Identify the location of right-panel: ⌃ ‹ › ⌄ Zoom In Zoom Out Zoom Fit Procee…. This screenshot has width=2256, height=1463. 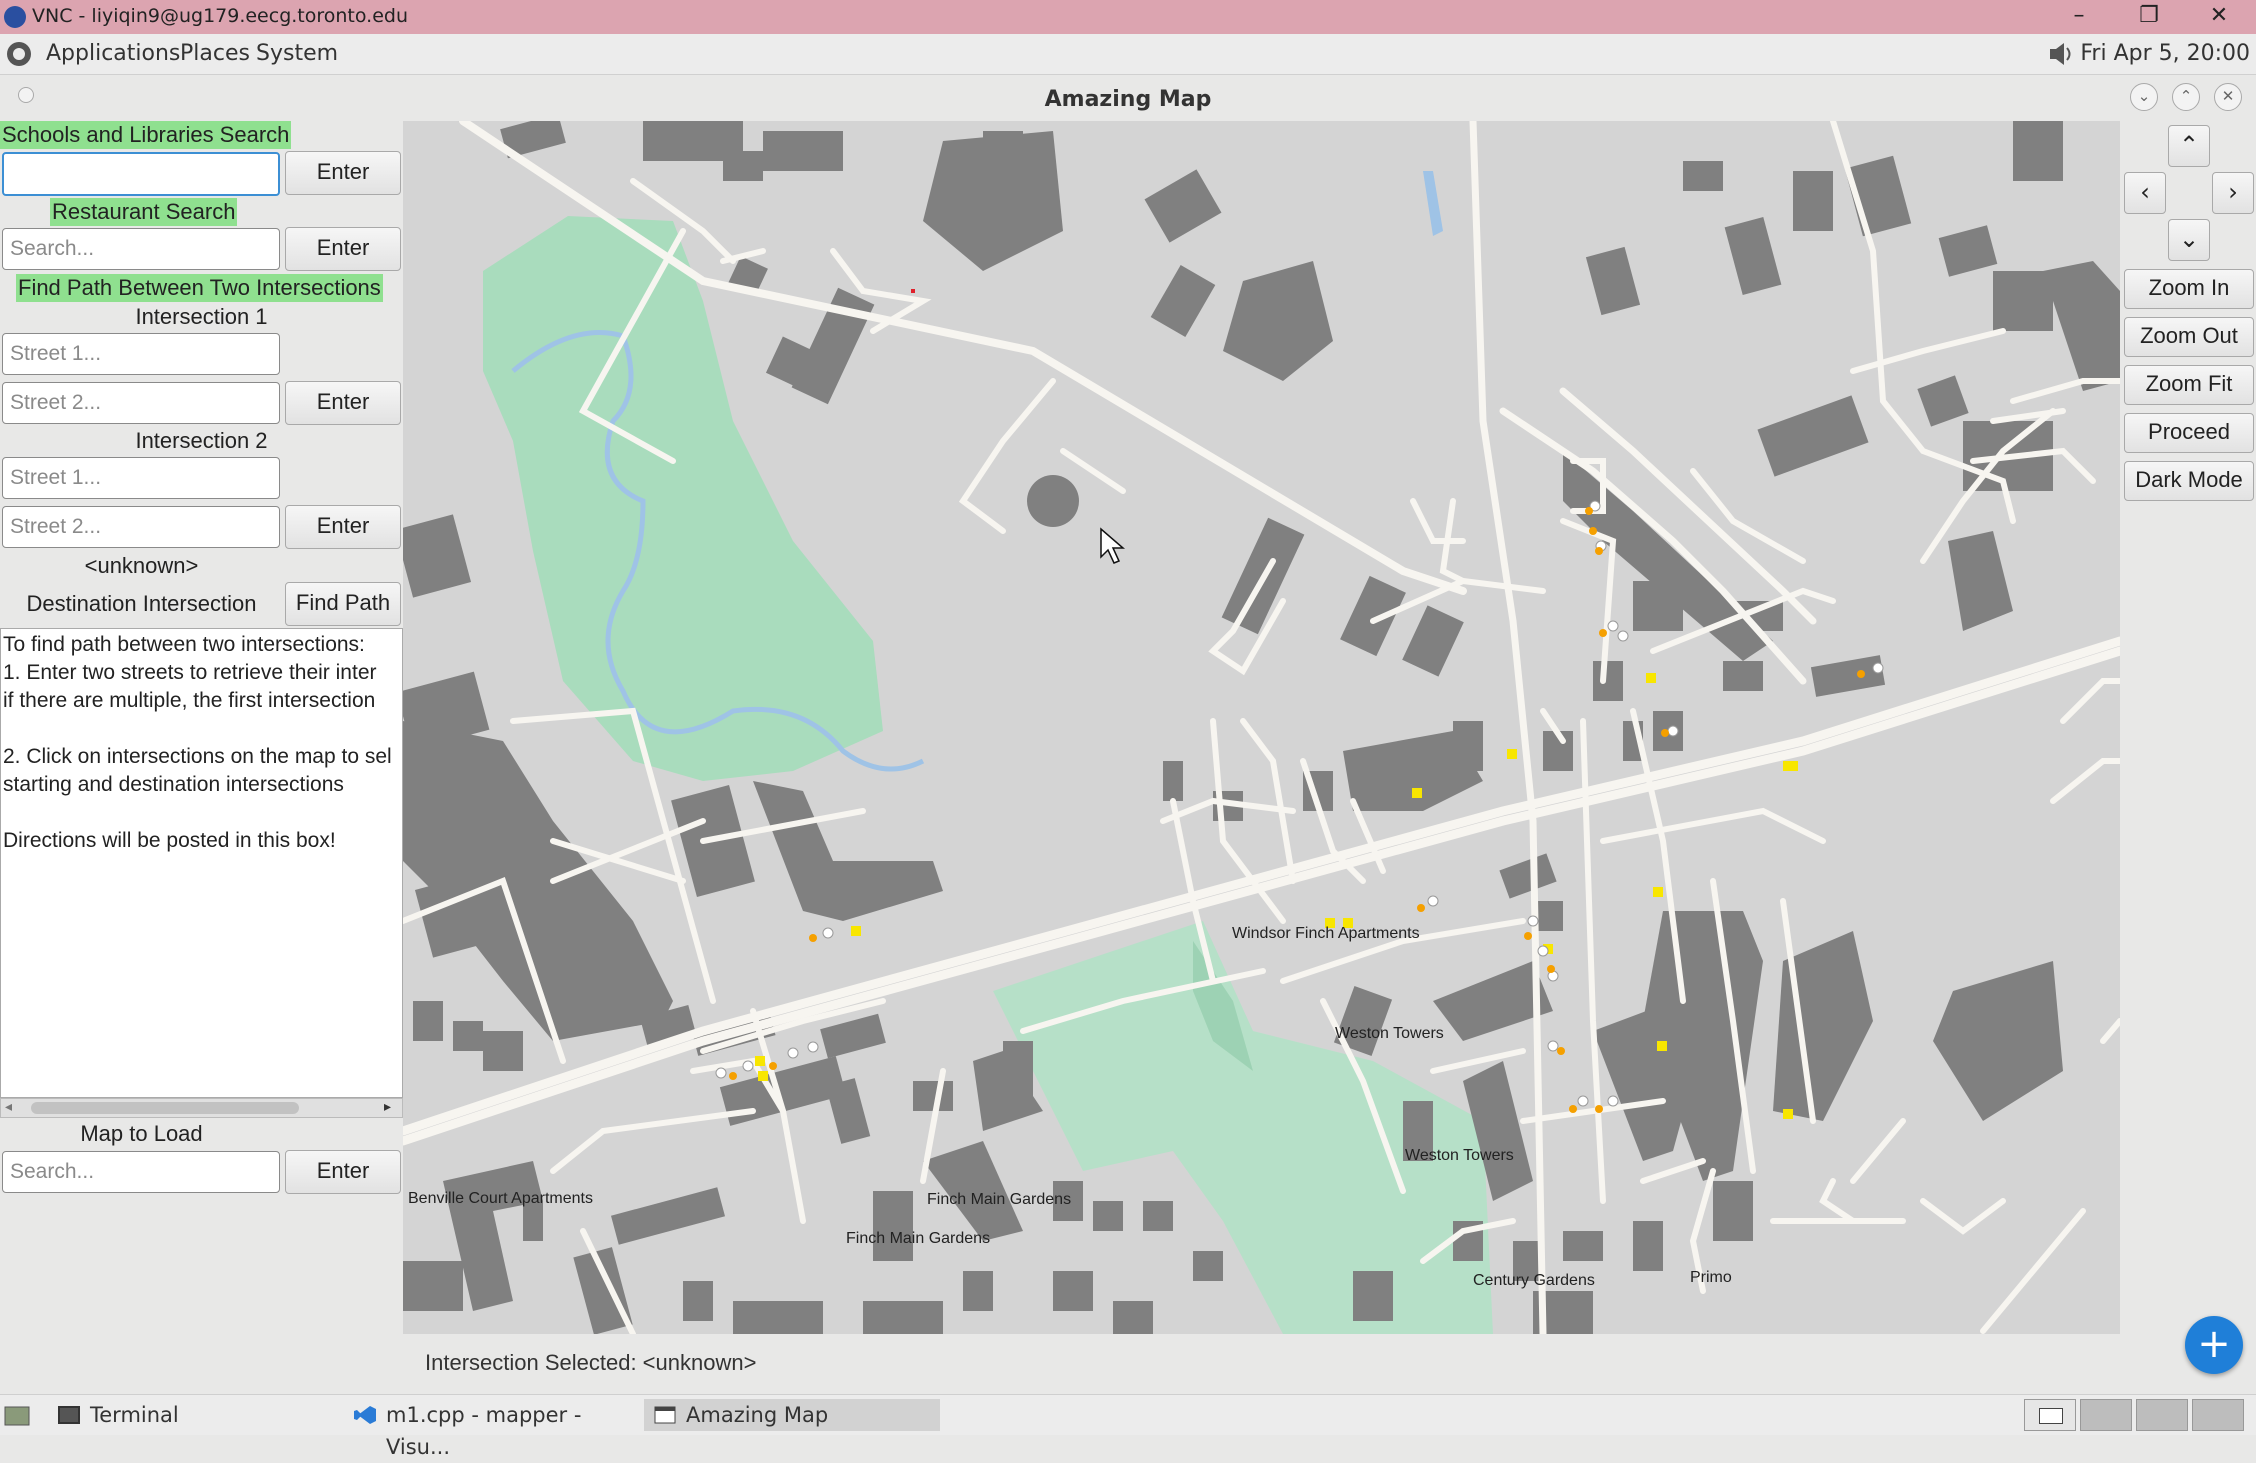
(2188, 727).